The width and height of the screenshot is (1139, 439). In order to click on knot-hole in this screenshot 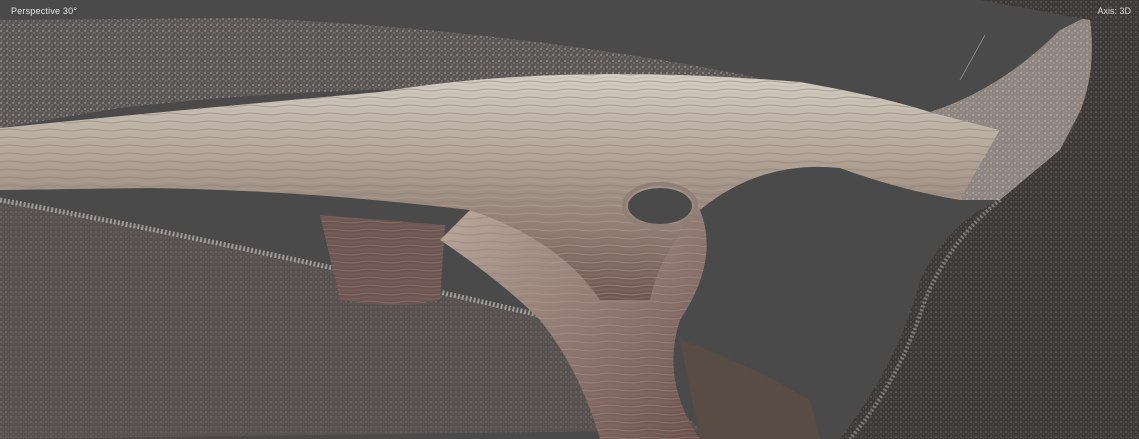, I will do `click(660, 206)`.